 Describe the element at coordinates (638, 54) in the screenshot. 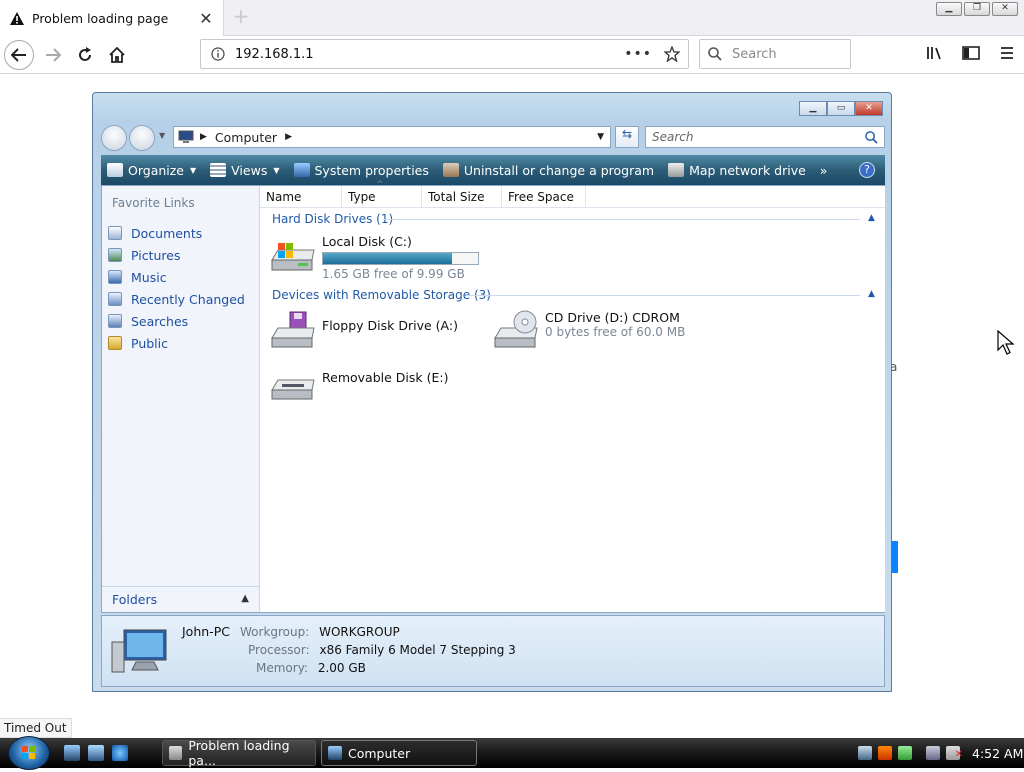

I see `page-actions-icon: •••` at that location.